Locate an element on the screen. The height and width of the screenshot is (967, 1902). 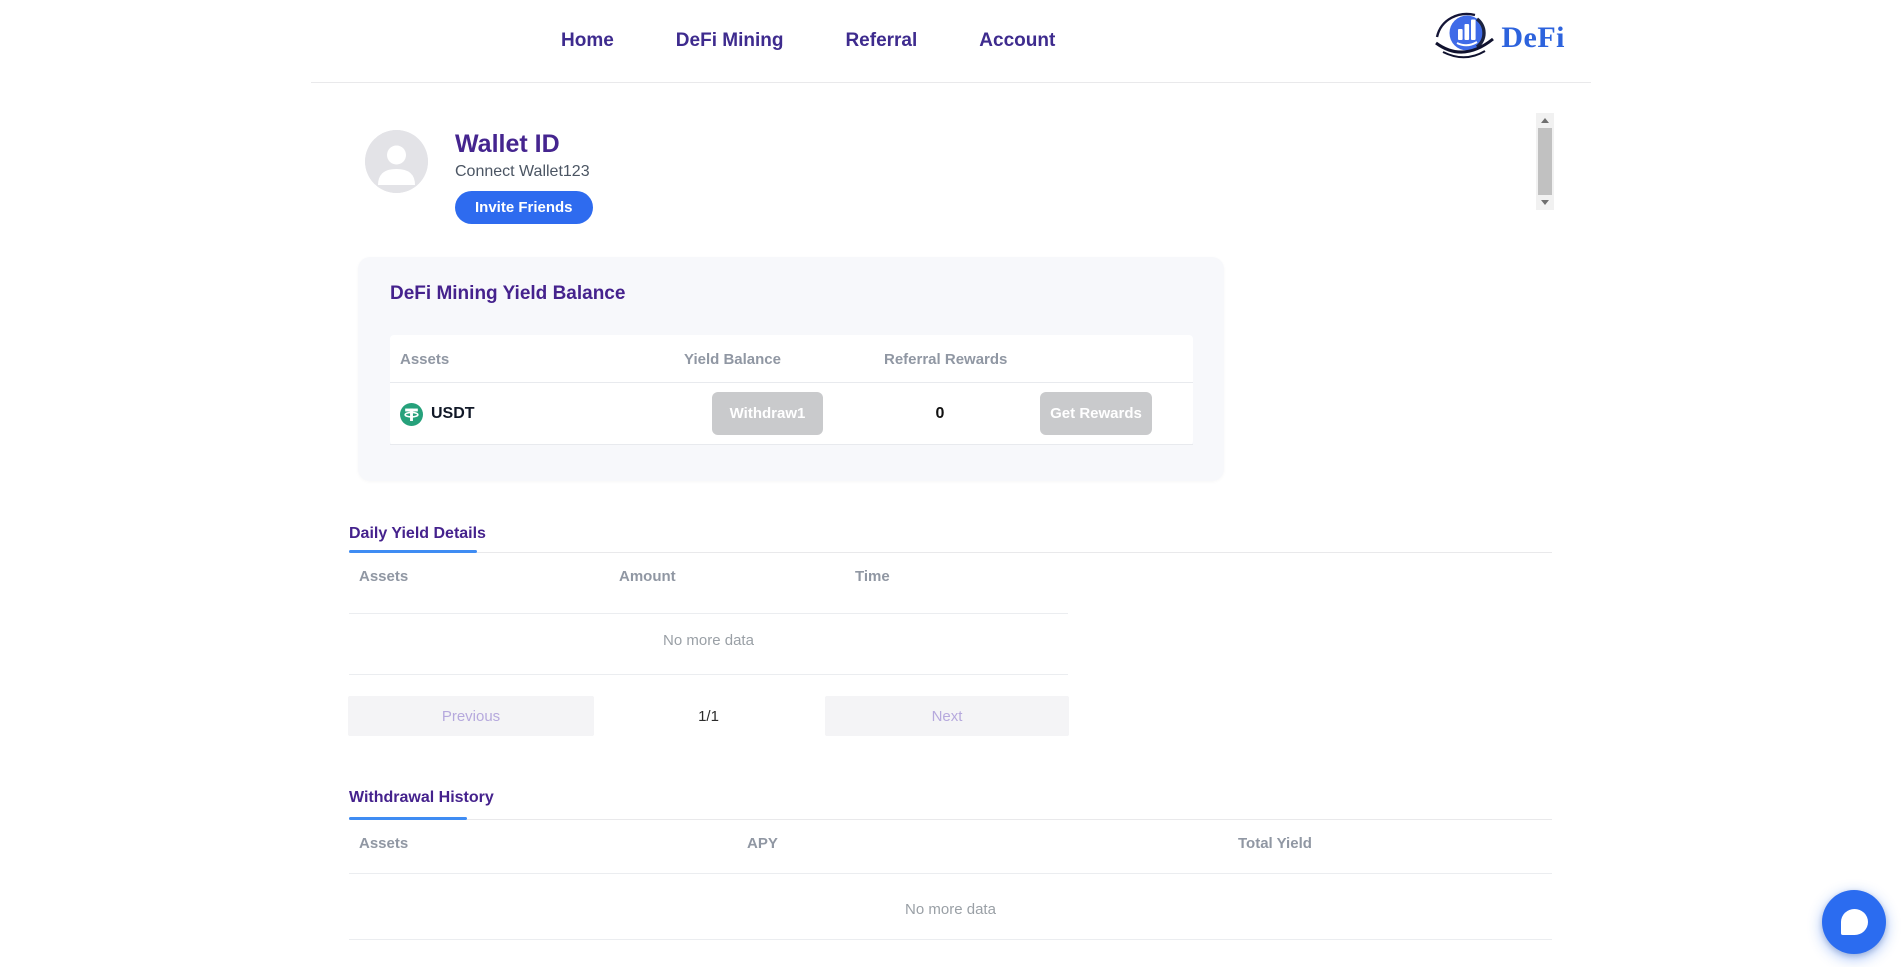
embedded-scrollbar is located at coordinates (1545, 161).